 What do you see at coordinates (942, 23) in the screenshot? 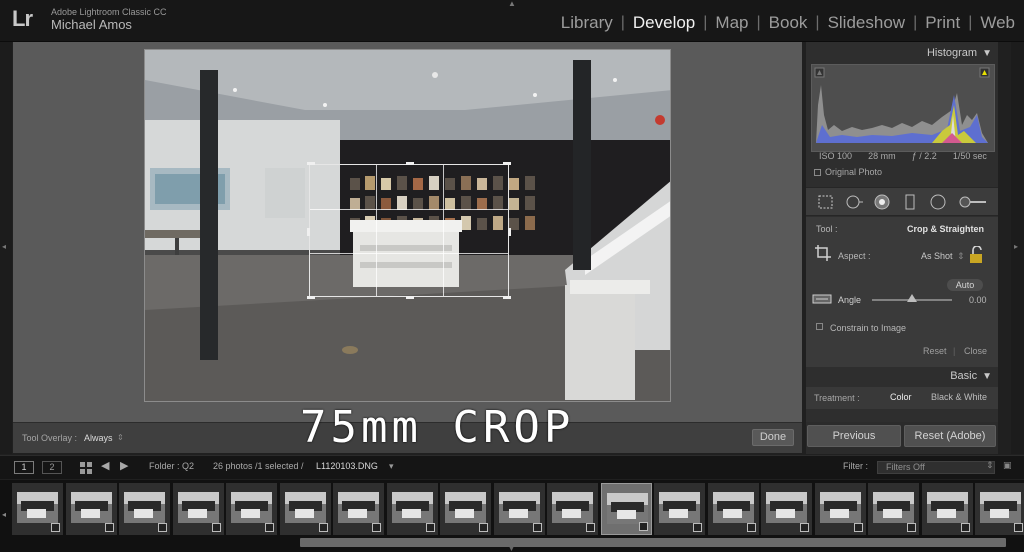
I see `module-print: Print` at bounding box center [942, 23].